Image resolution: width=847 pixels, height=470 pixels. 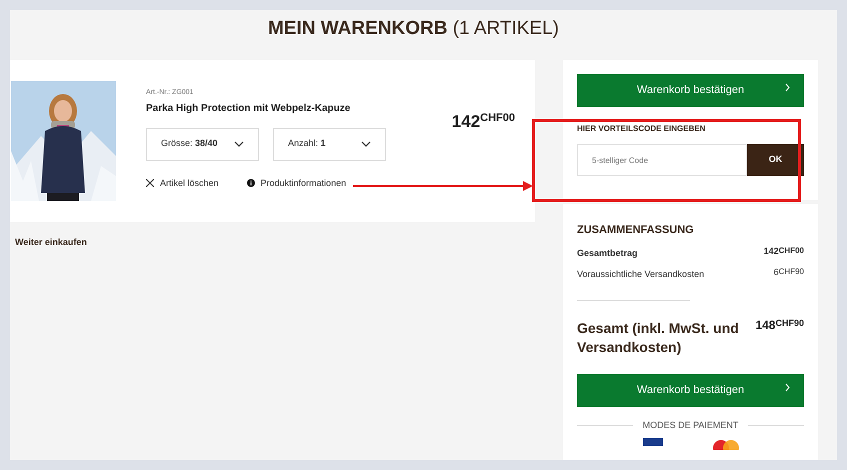 What do you see at coordinates (607, 253) in the screenshot?
I see `summary-label: Gesamtbetrag` at bounding box center [607, 253].